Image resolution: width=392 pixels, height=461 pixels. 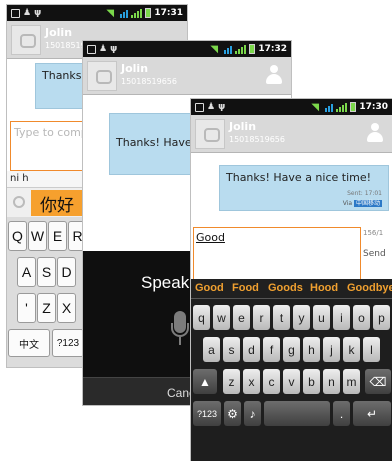 What do you see at coordinates (291, 381) in the screenshot?
I see `key-v: v` at bounding box center [291, 381].